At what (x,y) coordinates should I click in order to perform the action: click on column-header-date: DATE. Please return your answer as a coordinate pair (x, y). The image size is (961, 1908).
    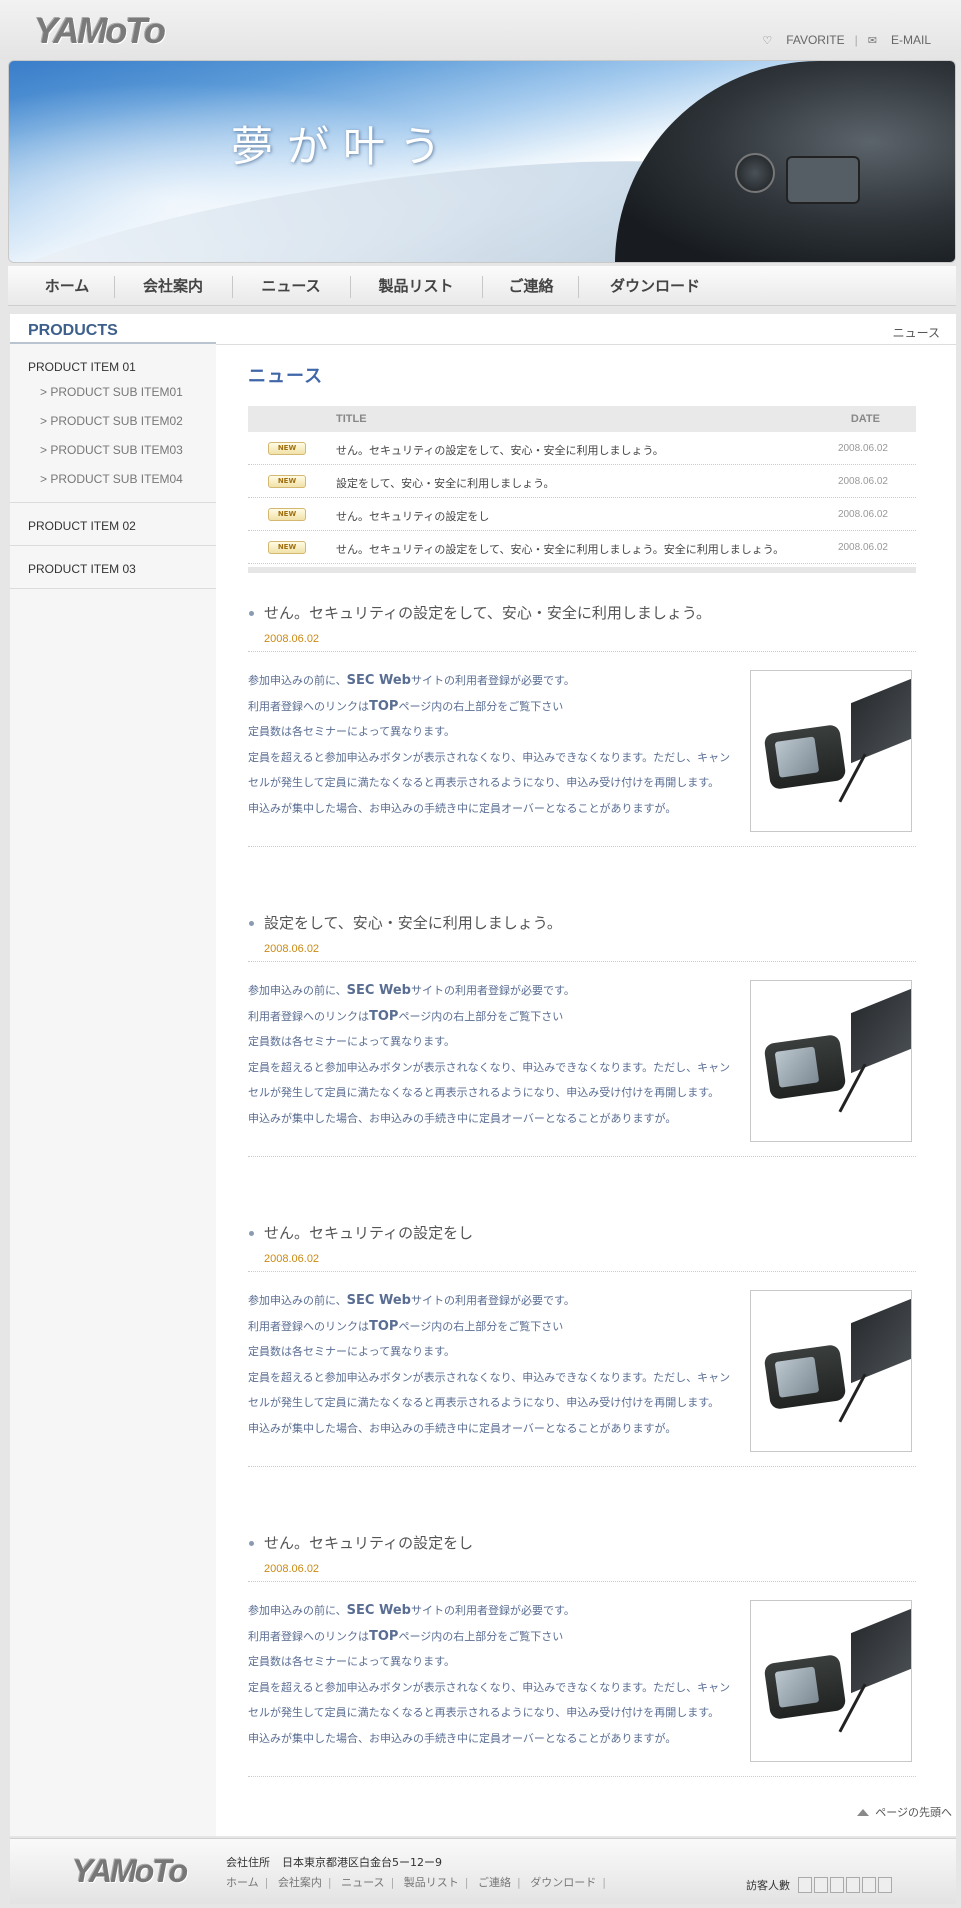
    Looking at the image, I should click on (865, 419).